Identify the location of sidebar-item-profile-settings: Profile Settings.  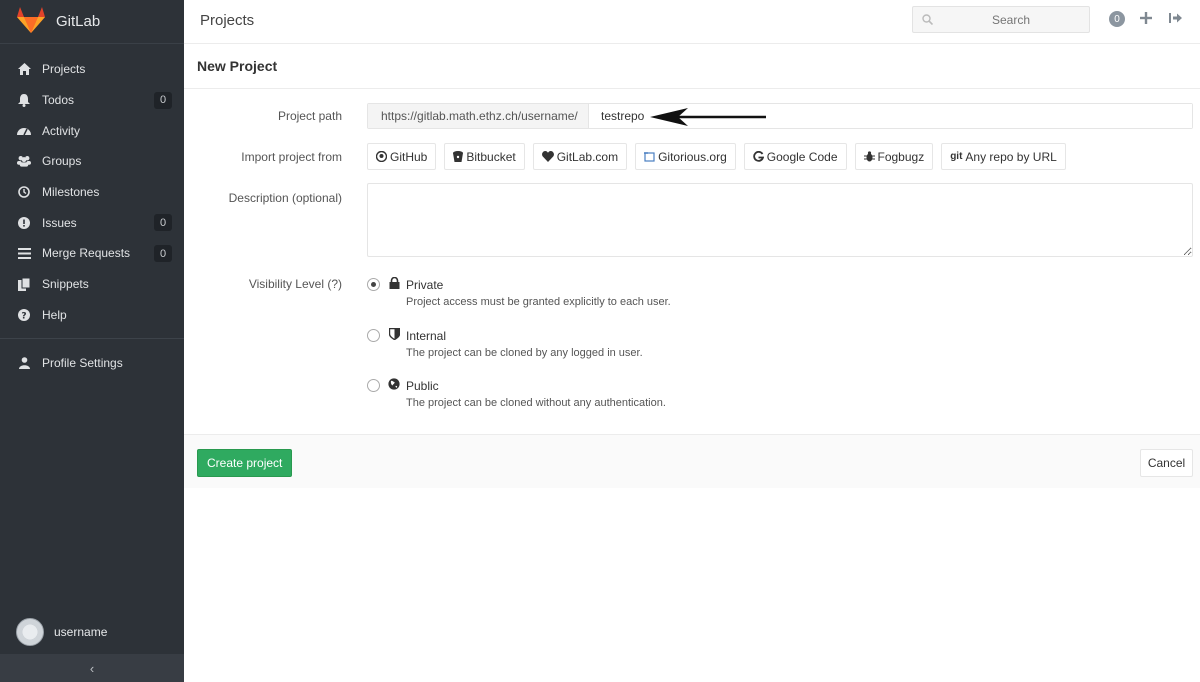
(92, 362).